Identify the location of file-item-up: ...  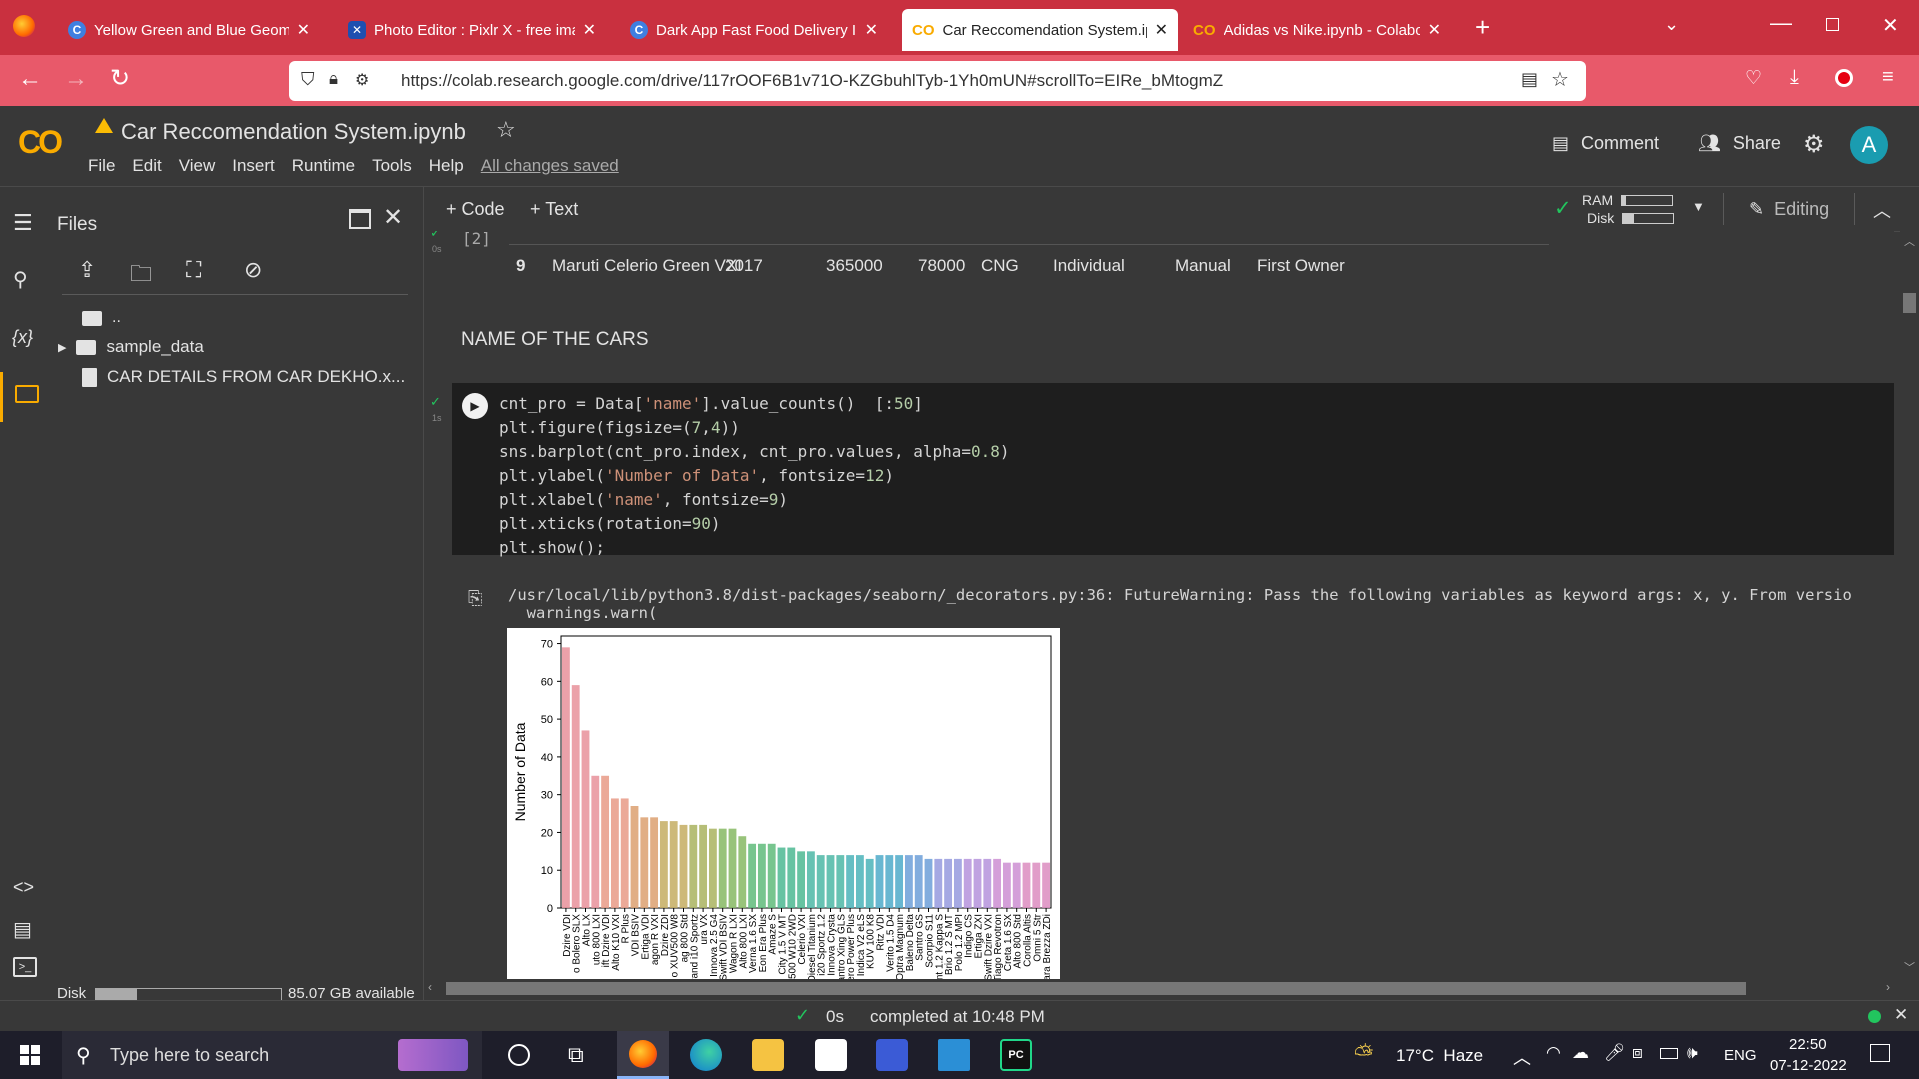
(101, 318).